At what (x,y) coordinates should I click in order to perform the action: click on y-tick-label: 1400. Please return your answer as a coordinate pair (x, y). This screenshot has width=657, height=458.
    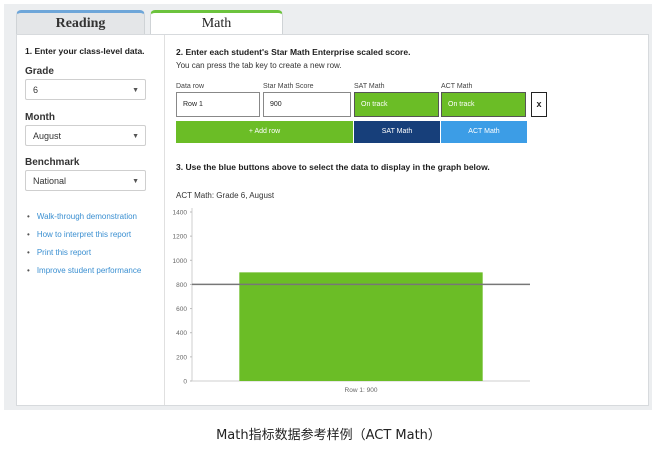
    Looking at the image, I should click on (180, 213).